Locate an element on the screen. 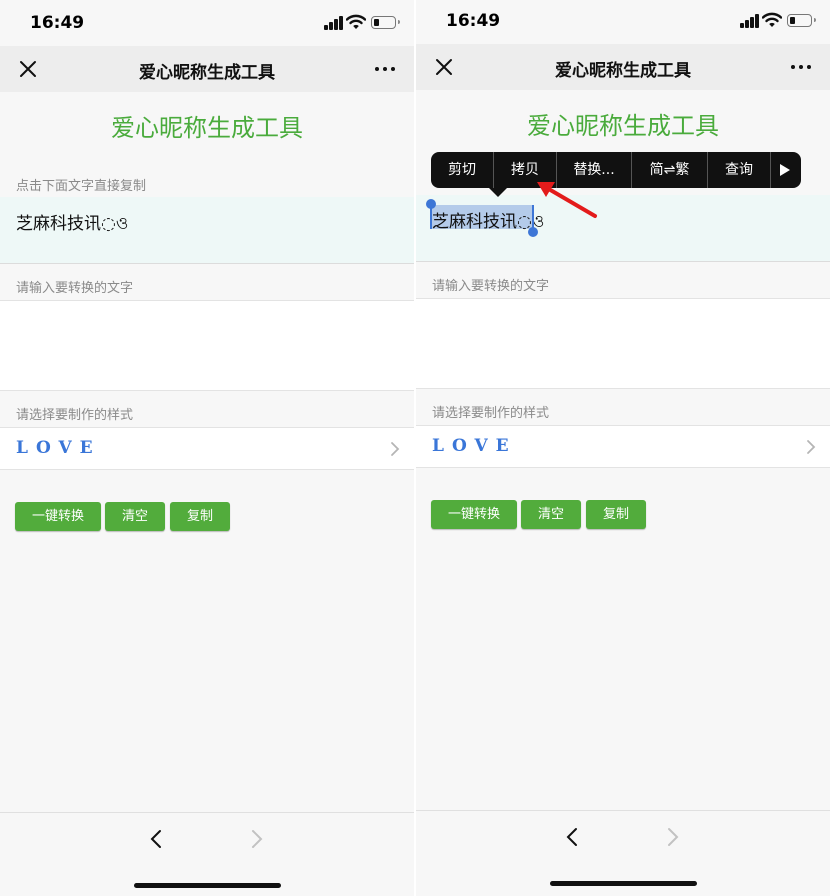 The height and width of the screenshot is (896, 830). menu-item-convert-script: 简⇌繁 is located at coordinates (669, 170).